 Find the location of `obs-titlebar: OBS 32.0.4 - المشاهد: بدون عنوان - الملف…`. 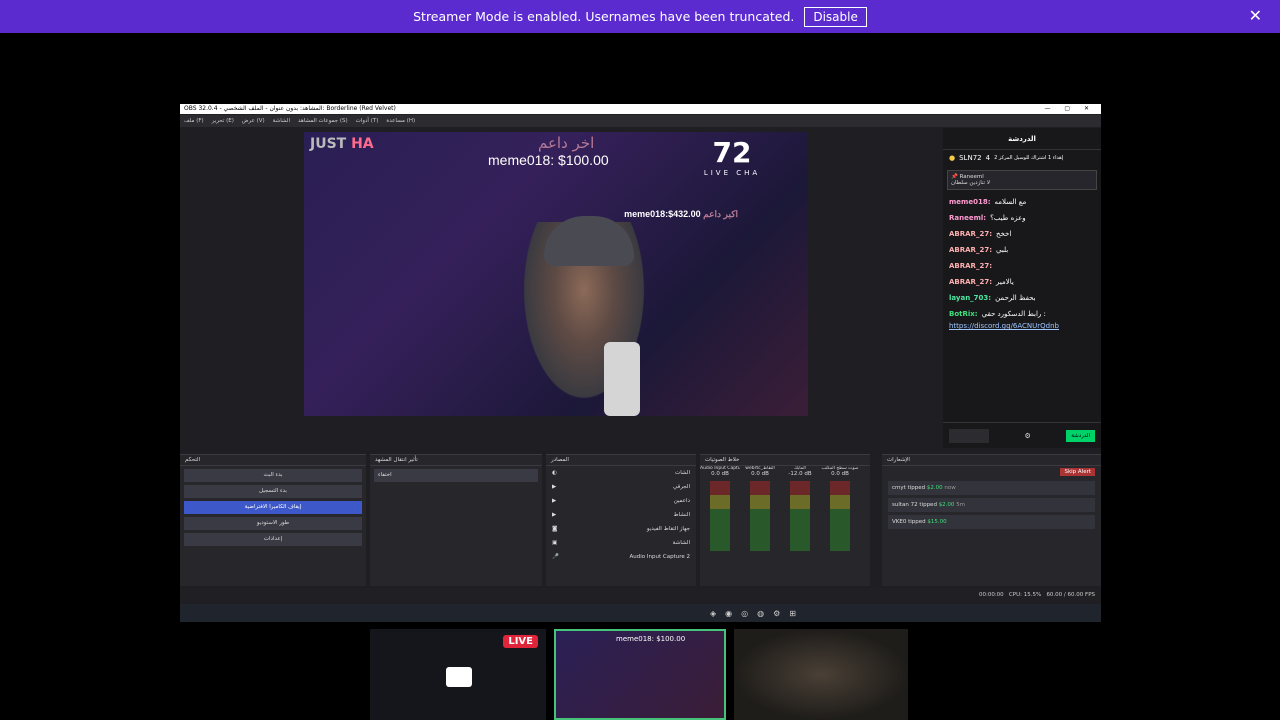

obs-titlebar: OBS 32.0.4 - المشاهد: بدون عنوان - الملف… is located at coordinates (640, 109).